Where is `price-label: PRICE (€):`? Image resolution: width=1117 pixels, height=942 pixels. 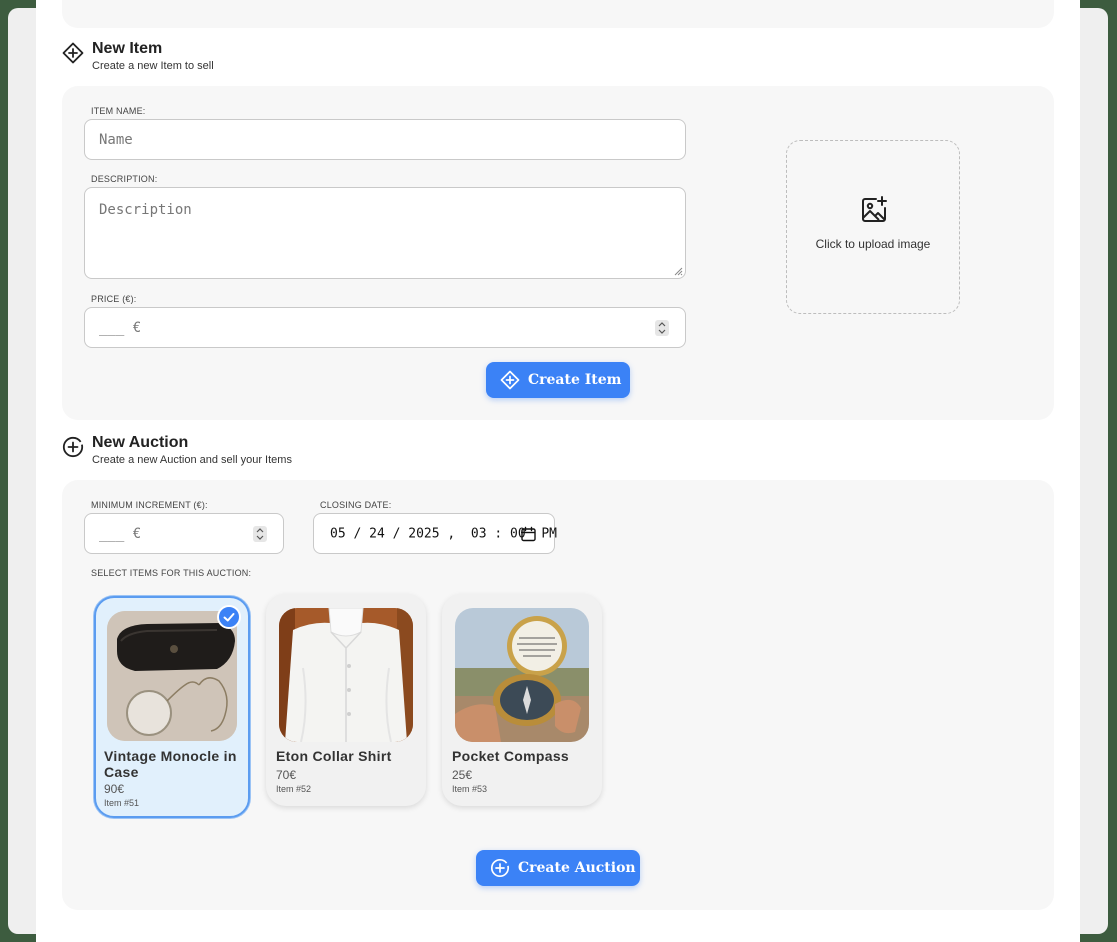 price-label: PRICE (€): is located at coordinates (114, 299).